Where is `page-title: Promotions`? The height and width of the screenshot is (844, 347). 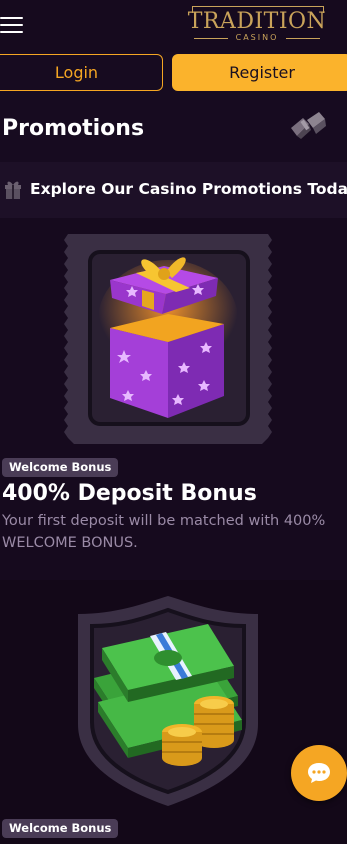 page-title: Promotions is located at coordinates (73, 128).